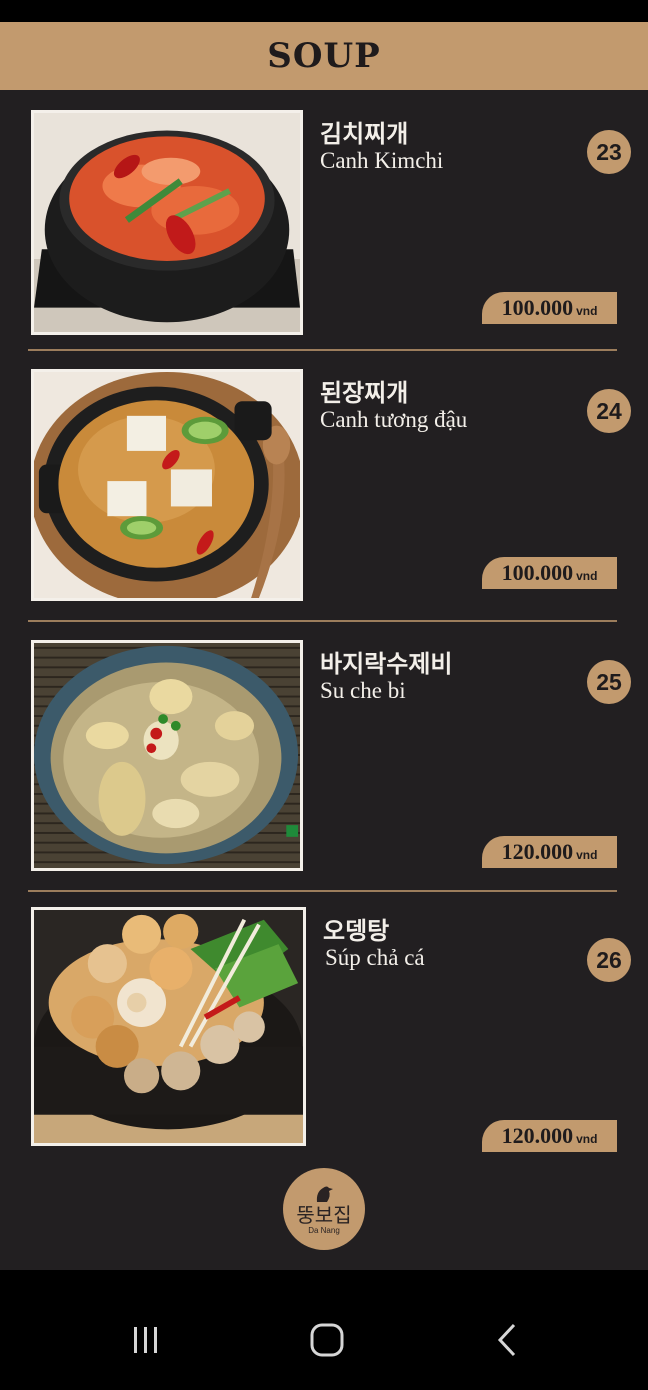 The width and height of the screenshot is (648, 1390). I want to click on vietnamese-dish-name: Su che bi, so click(363, 690).